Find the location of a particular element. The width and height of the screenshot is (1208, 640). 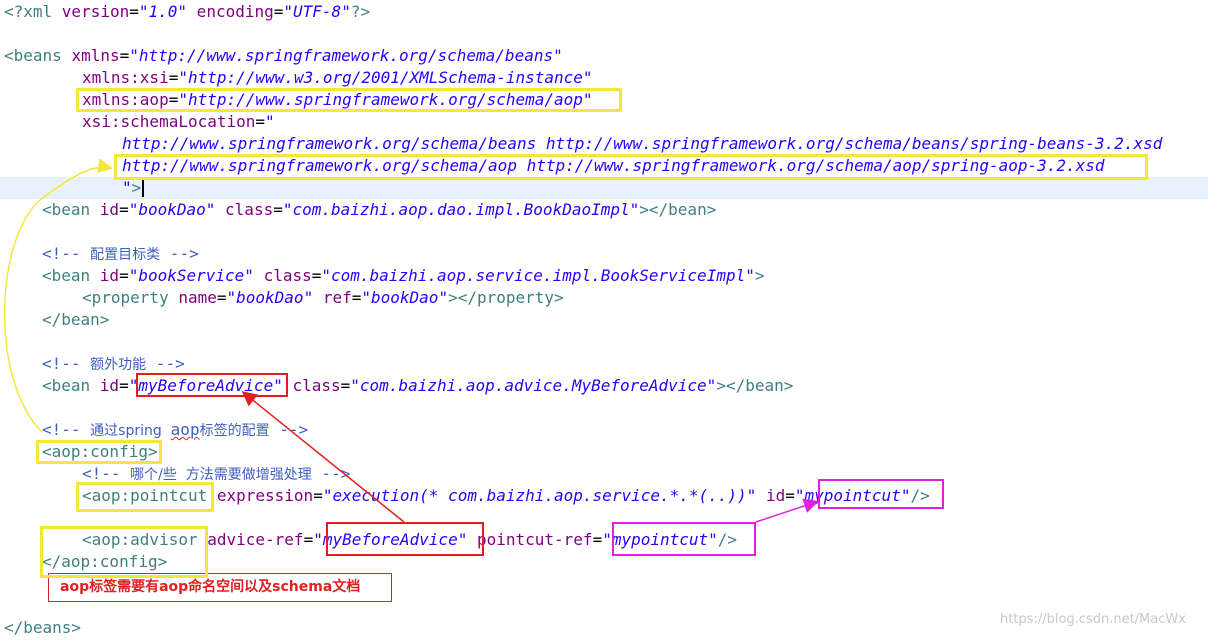

red-arrow is located at coordinates (323, 457).